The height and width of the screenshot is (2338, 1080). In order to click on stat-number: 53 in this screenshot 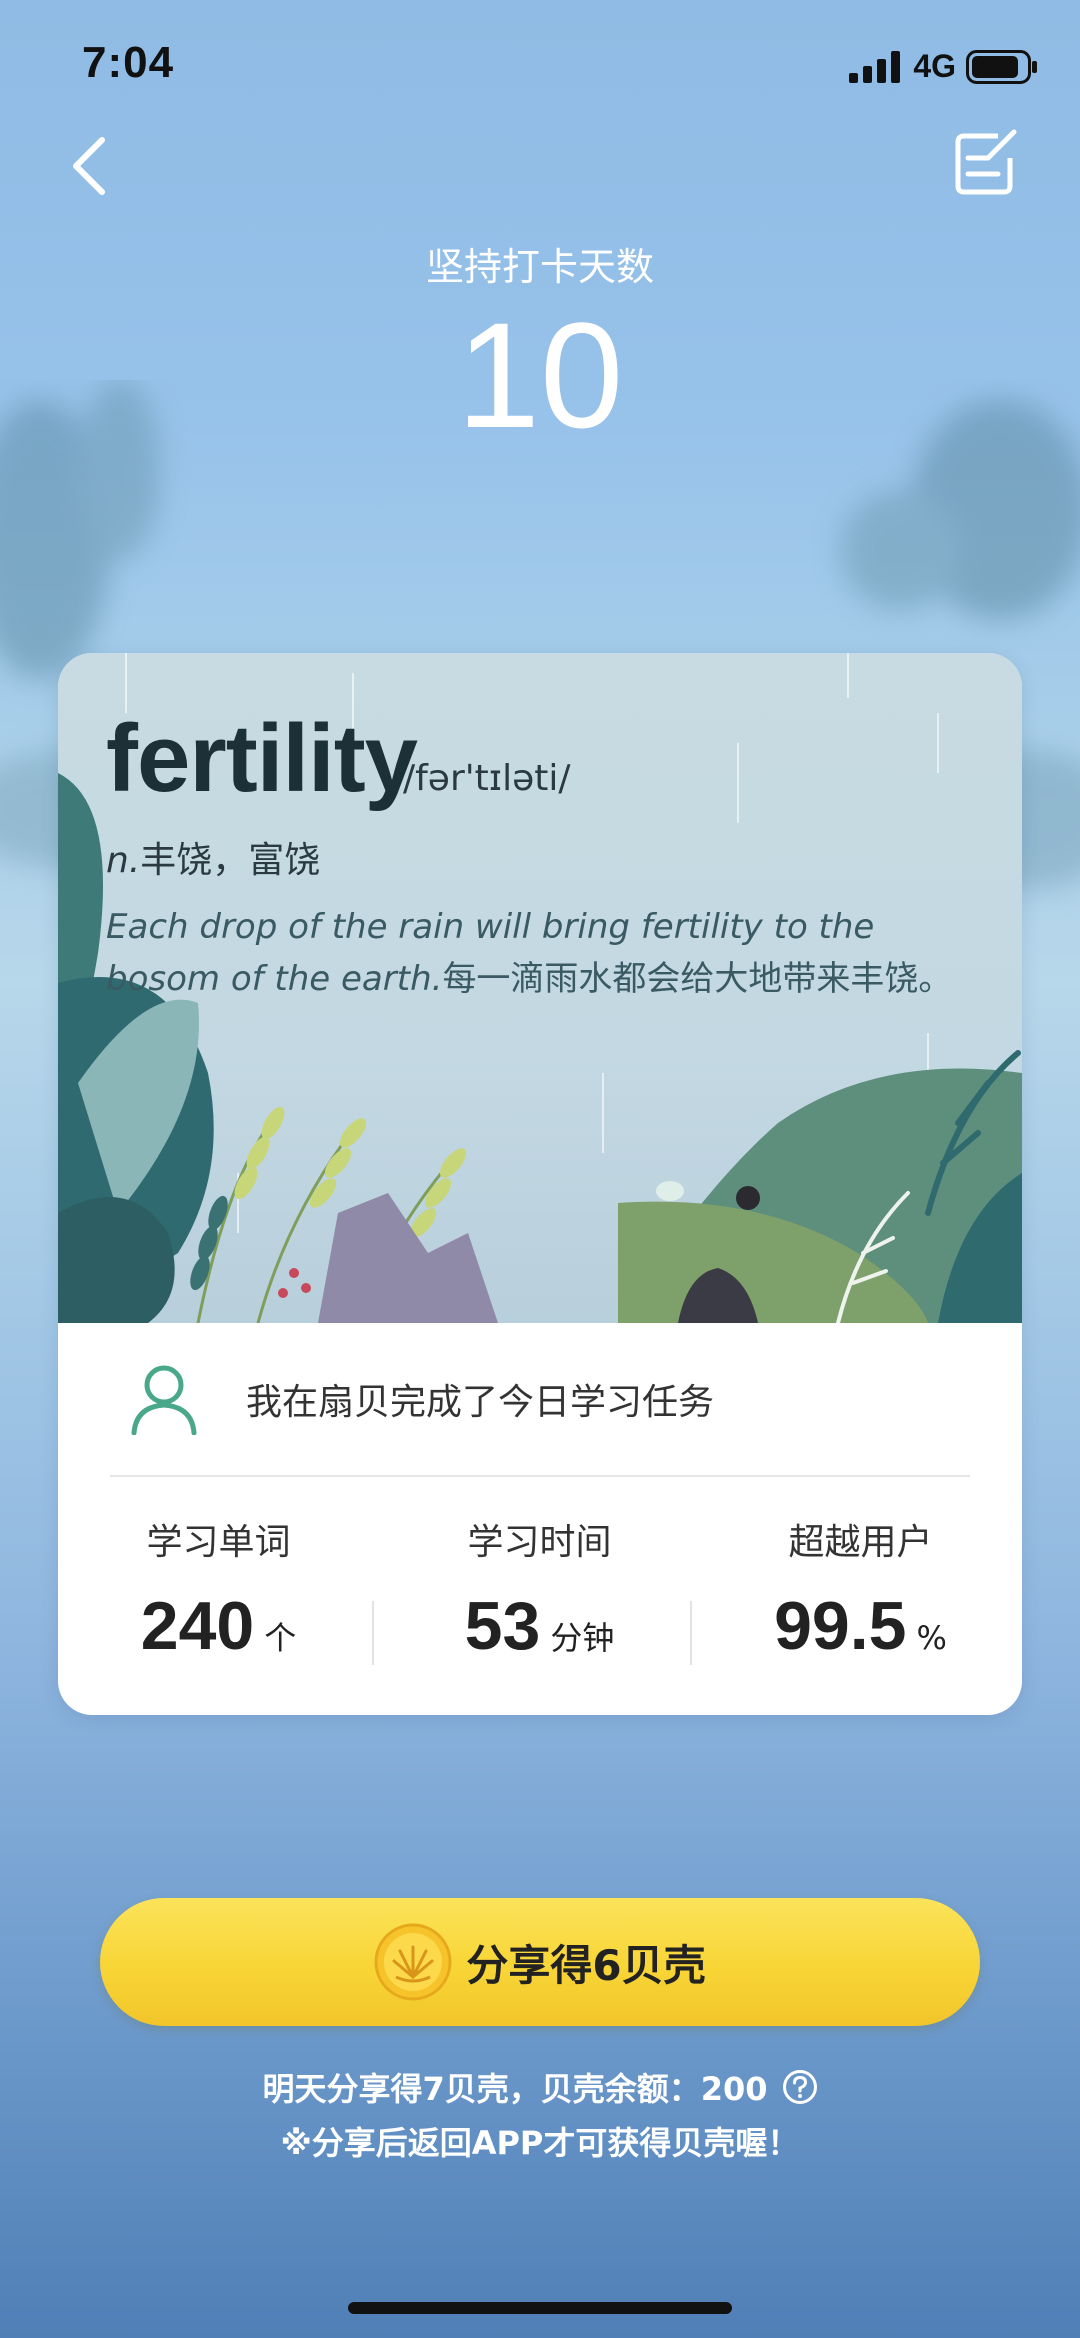, I will do `click(502, 1626)`.